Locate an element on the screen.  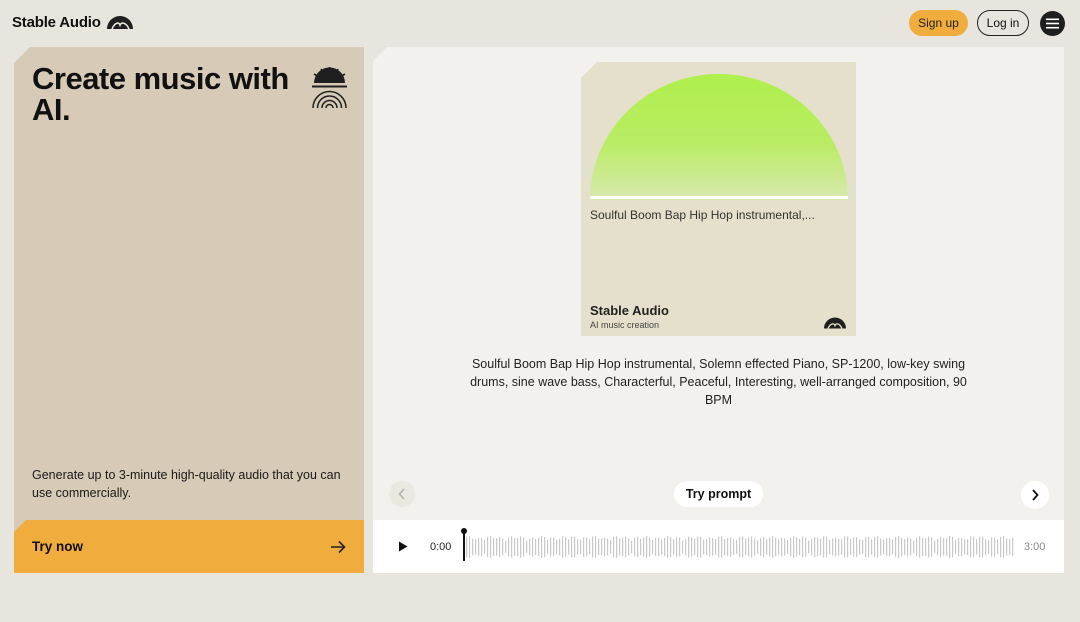
audio-player: 0:00 3:00 is located at coordinates (718, 546).